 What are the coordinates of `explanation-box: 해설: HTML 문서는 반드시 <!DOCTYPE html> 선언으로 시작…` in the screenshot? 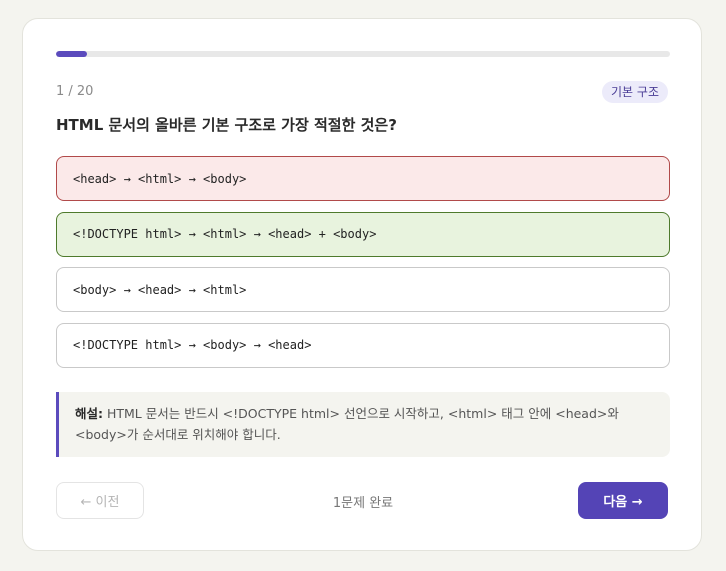 It's located at (363, 424).